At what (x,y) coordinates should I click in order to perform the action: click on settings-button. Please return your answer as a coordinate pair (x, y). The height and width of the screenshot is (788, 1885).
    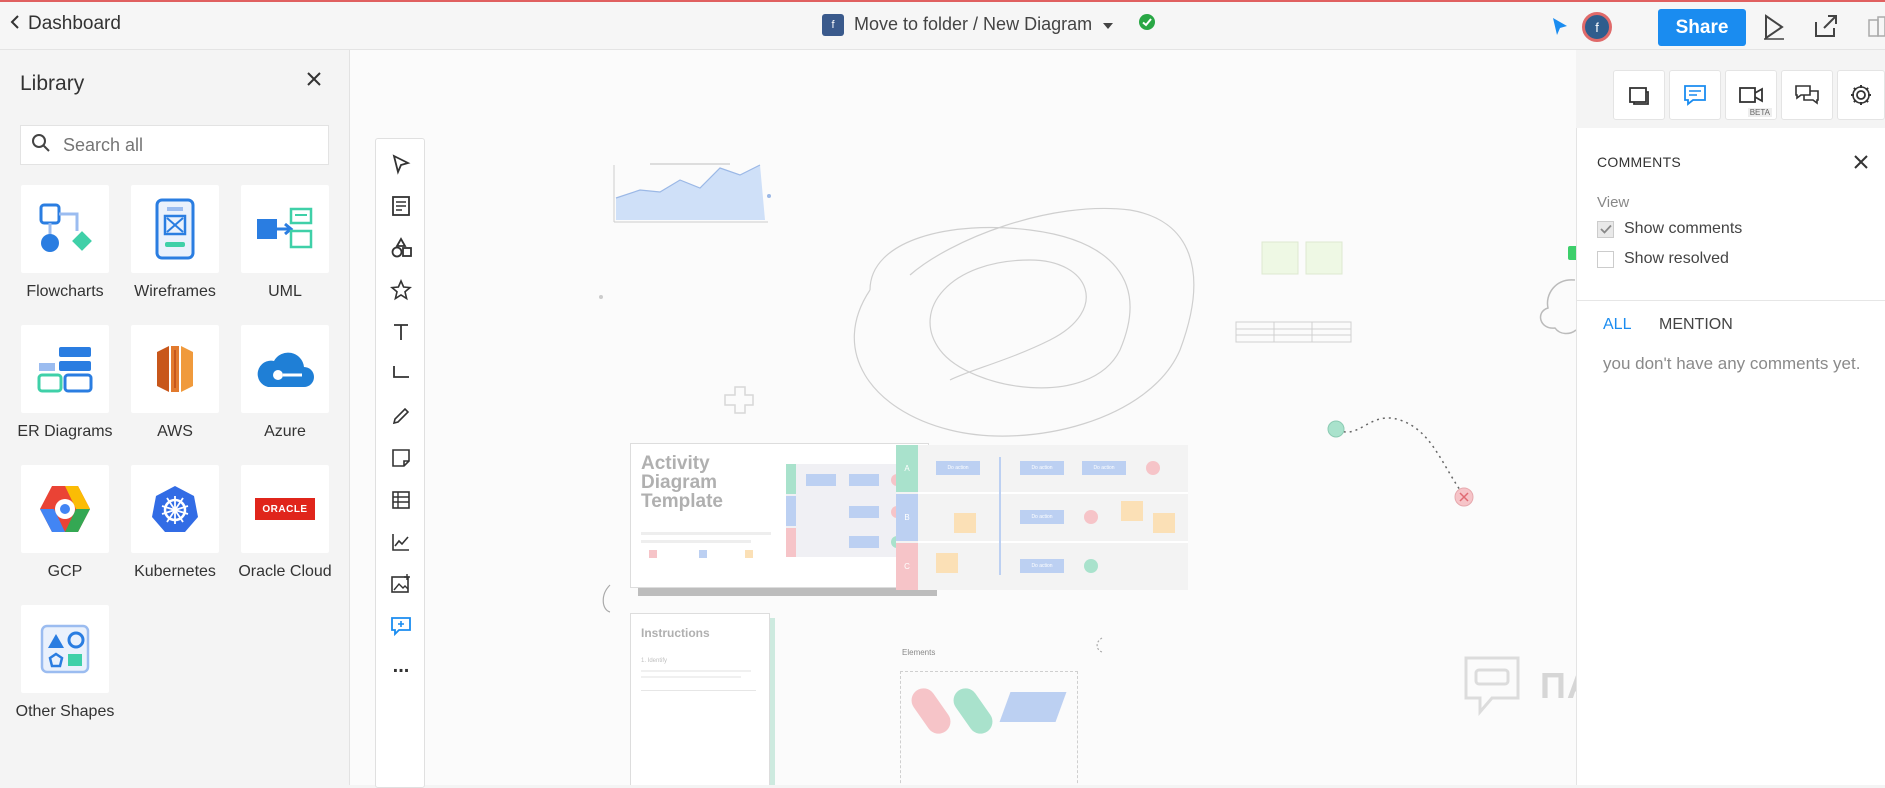
    Looking at the image, I should click on (1861, 95).